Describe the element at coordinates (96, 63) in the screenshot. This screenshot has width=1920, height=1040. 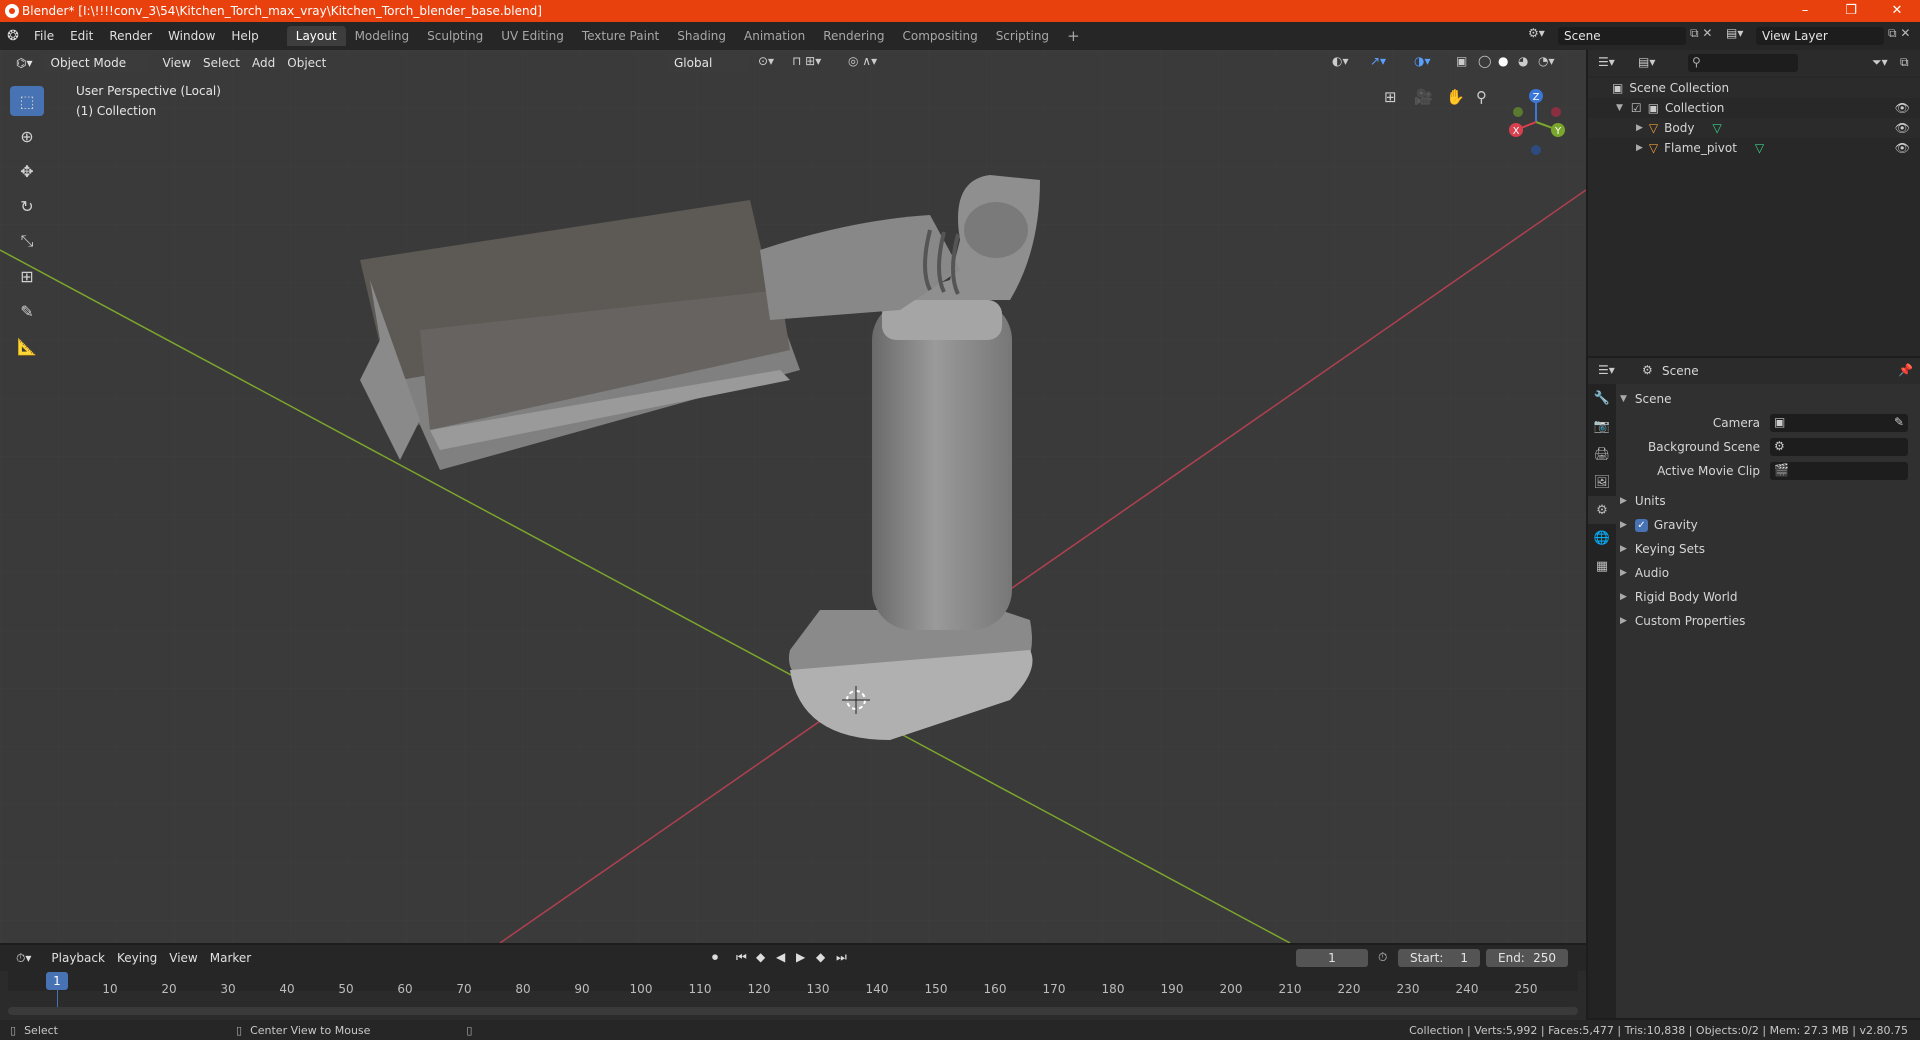
I see `mode-selector: Object Mode` at that location.